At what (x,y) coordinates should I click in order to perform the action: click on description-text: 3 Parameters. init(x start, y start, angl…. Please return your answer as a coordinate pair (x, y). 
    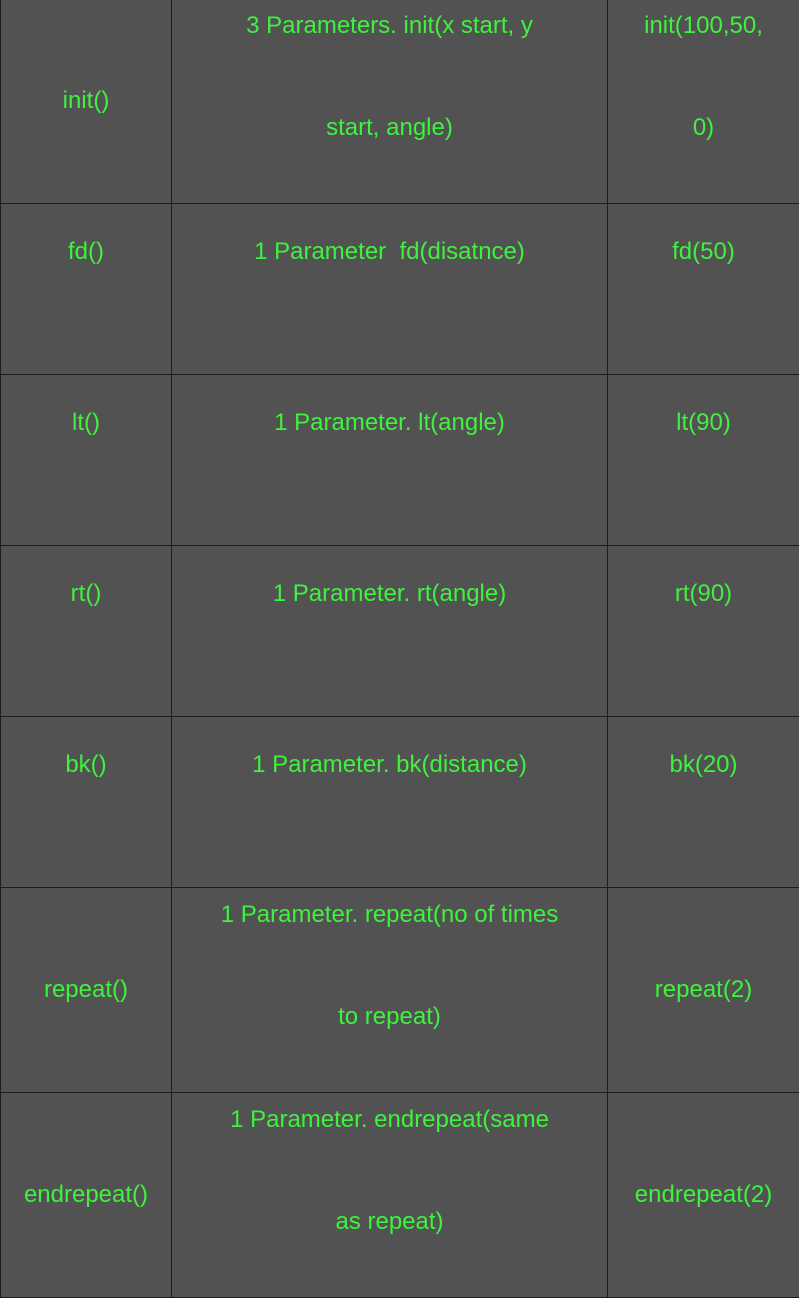
    Looking at the image, I should click on (389, 89).